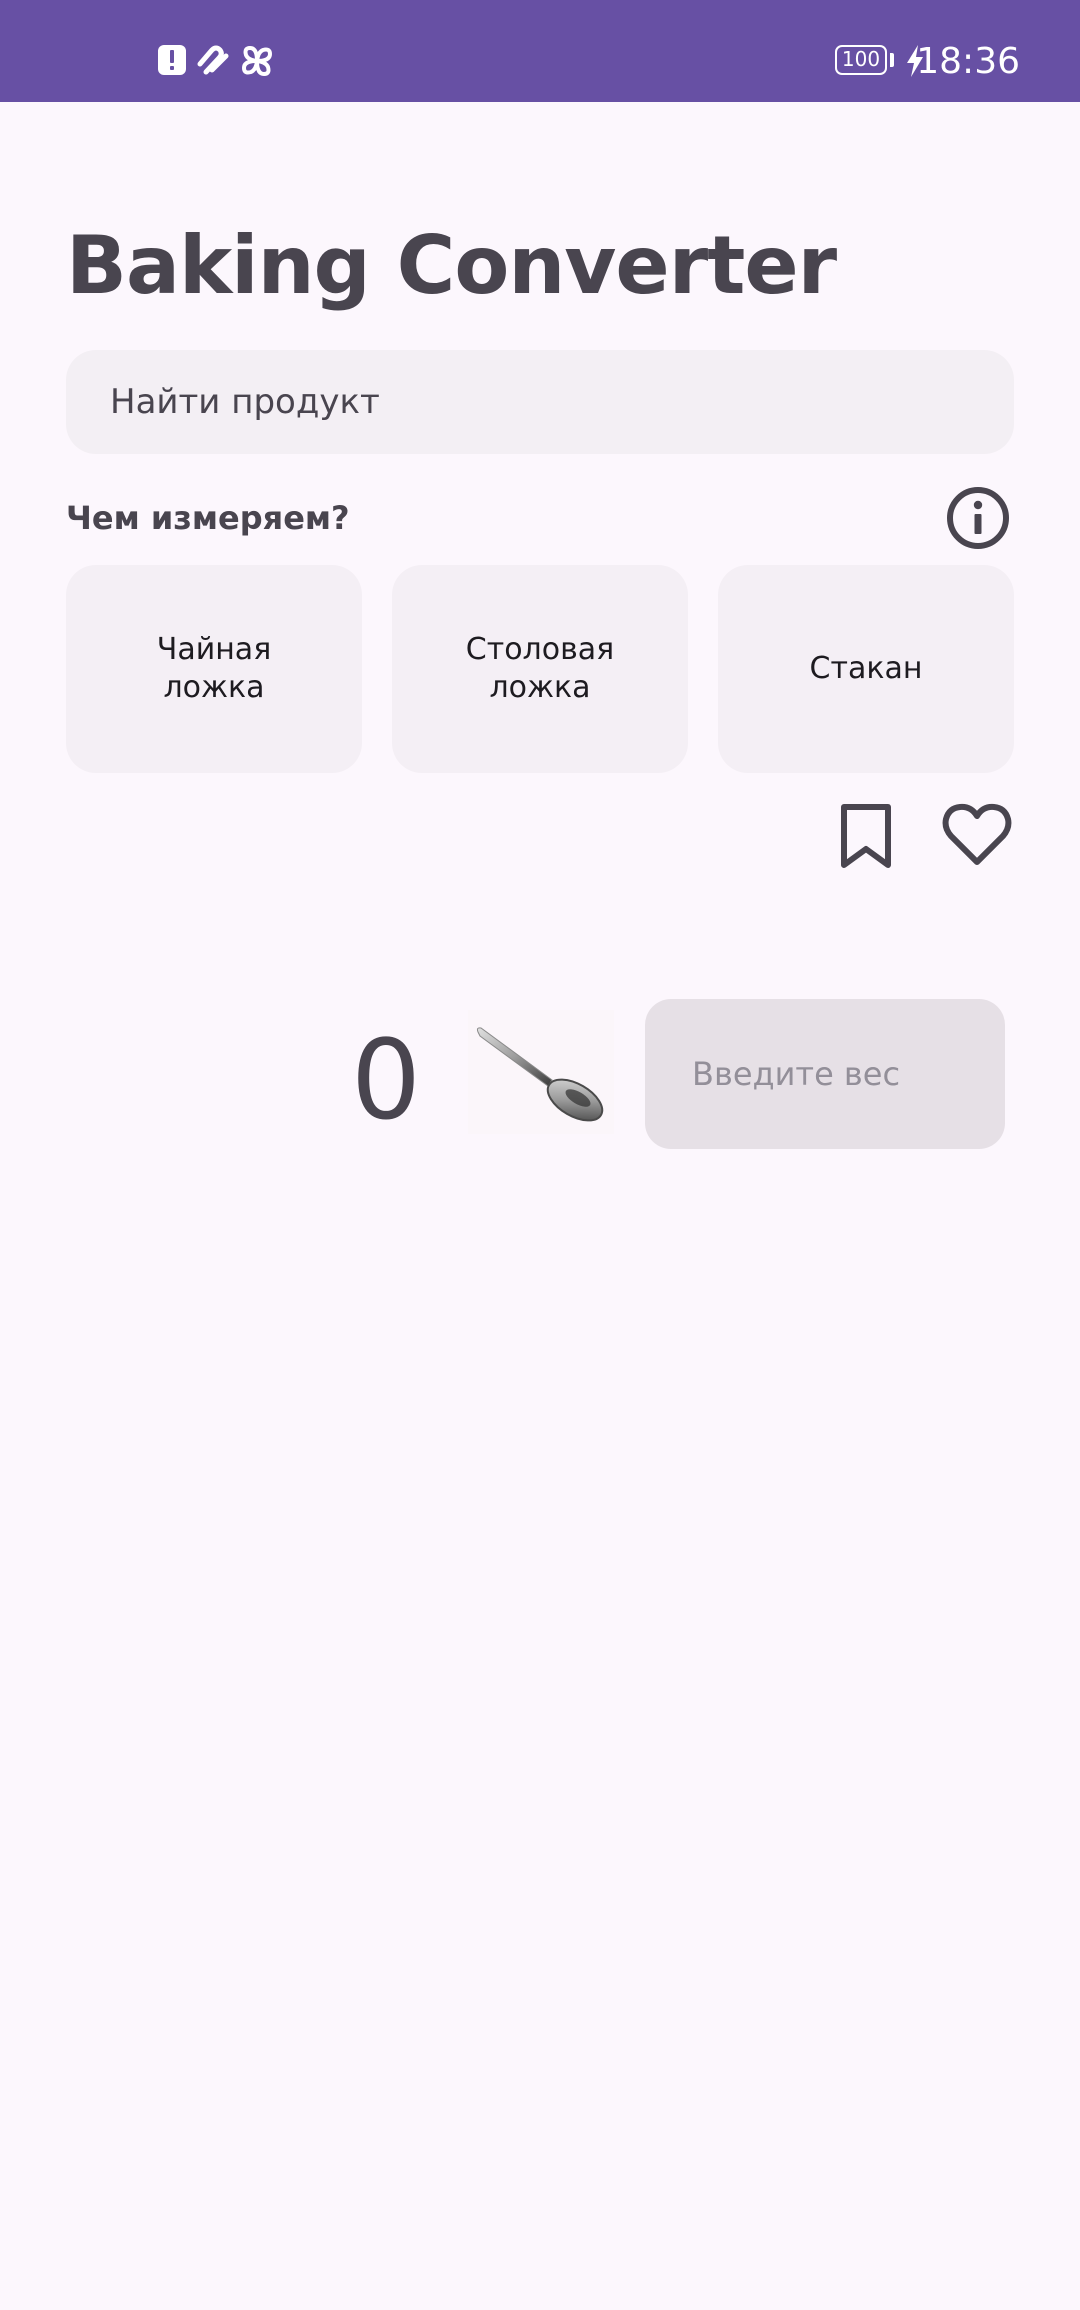 This screenshot has height=2310, width=1080. What do you see at coordinates (208, 518) in the screenshot?
I see `measure-label: Чем измеряем?` at bounding box center [208, 518].